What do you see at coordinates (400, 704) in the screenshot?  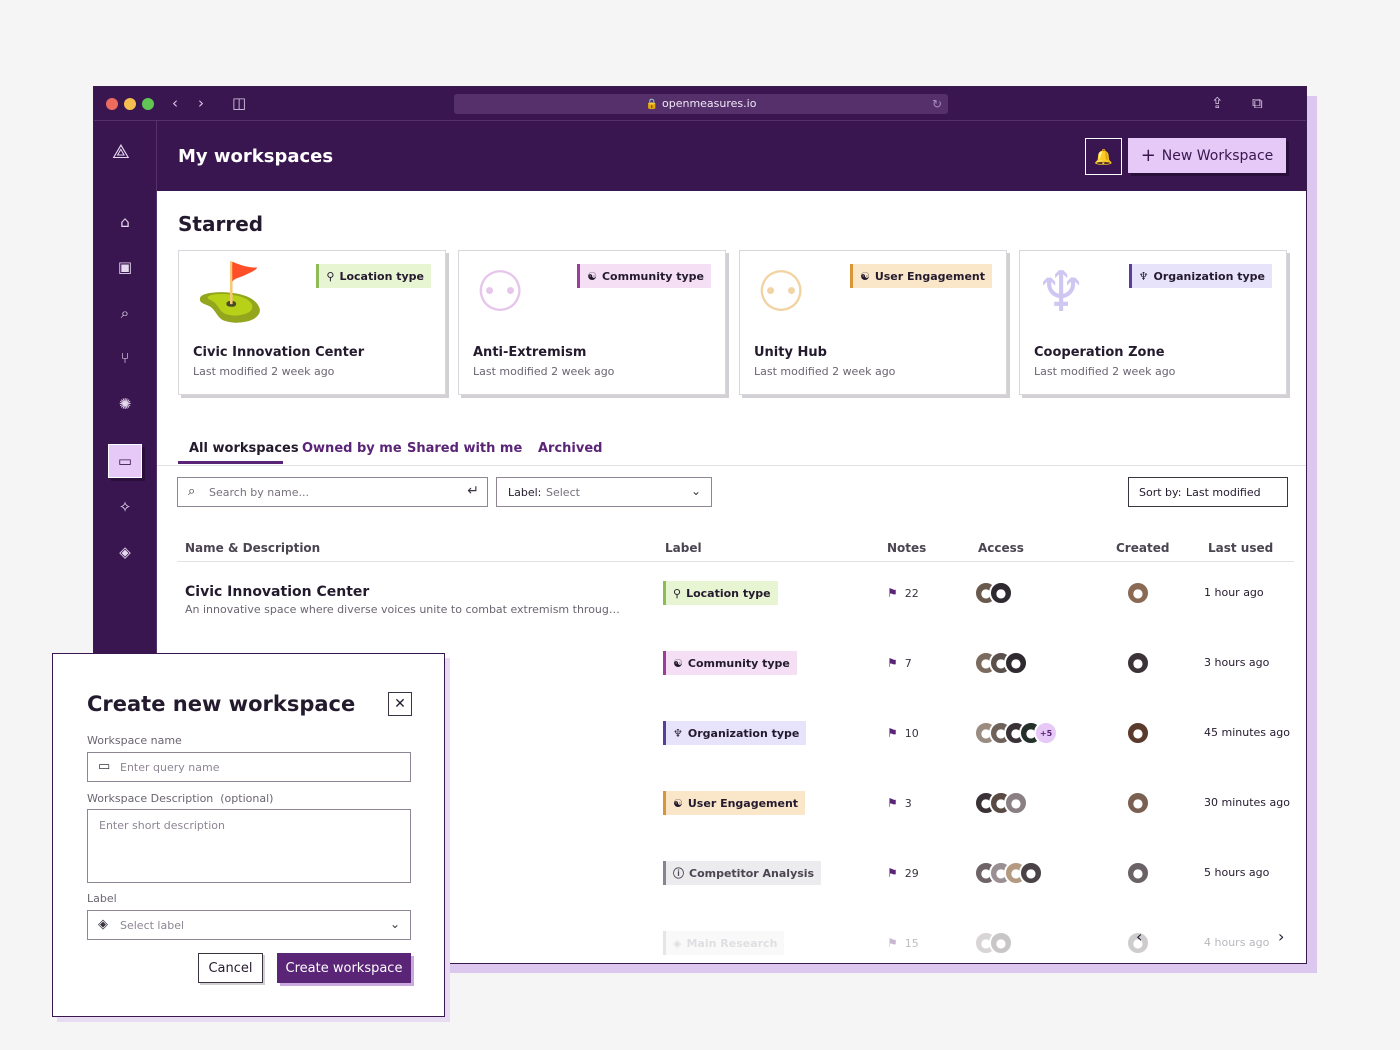 I see `close-icon: ✕` at bounding box center [400, 704].